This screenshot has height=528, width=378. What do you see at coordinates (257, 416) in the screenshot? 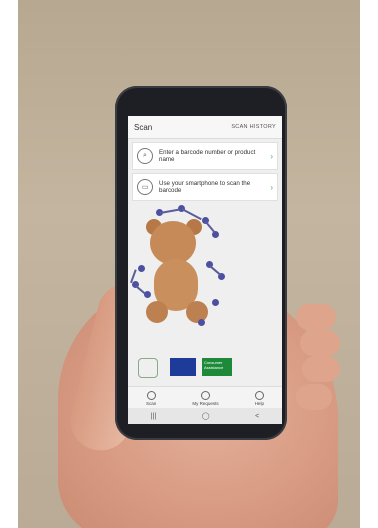
I see `back-button: <` at bounding box center [257, 416].